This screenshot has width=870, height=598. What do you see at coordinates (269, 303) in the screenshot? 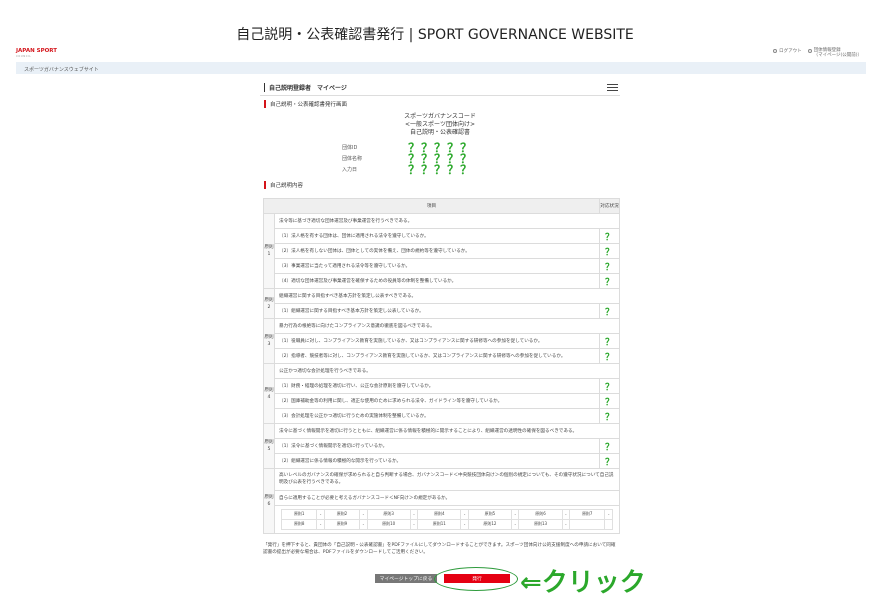
I see `principle-label: 原則2` at bounding box center [269, 303].